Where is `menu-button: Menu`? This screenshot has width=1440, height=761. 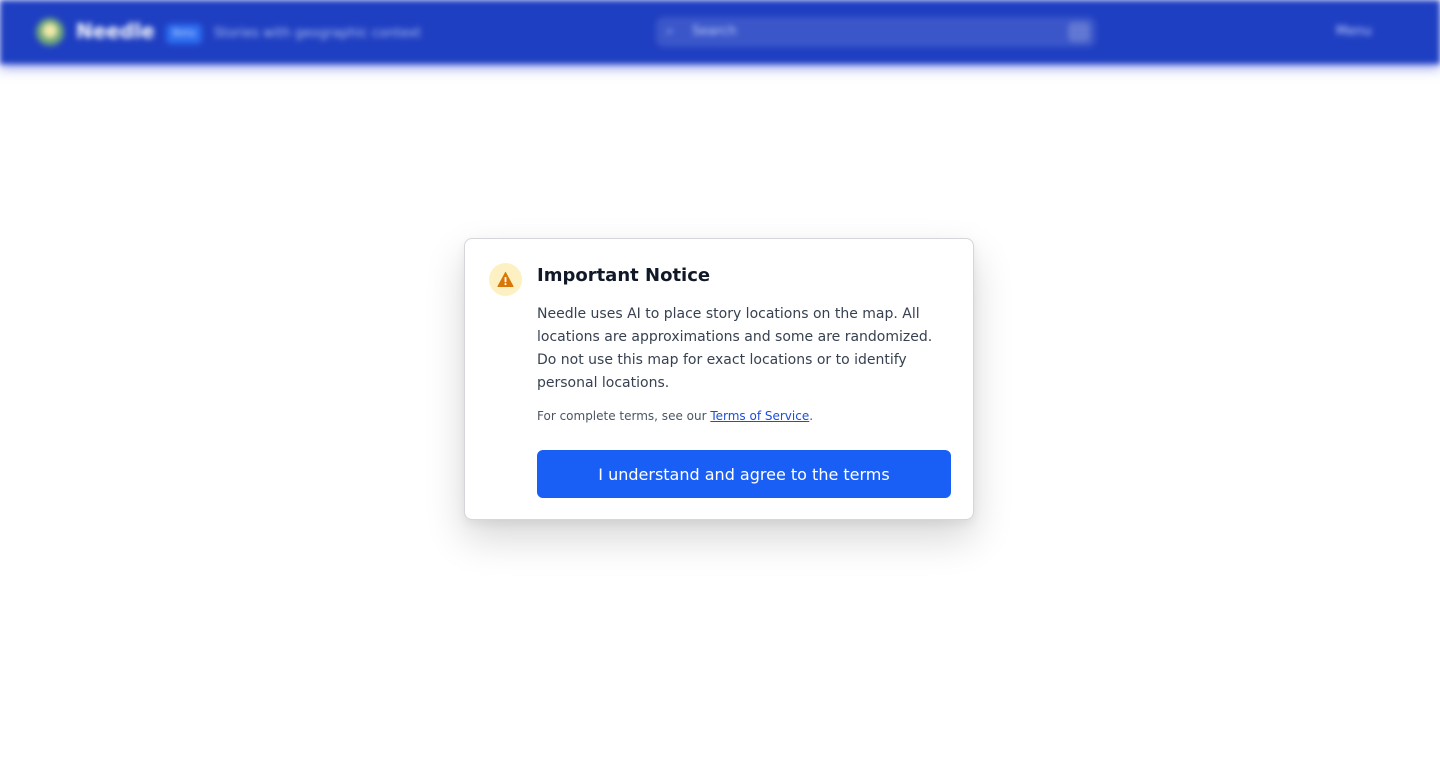 menu-button: Menu is located at coordinates (1354, 31).